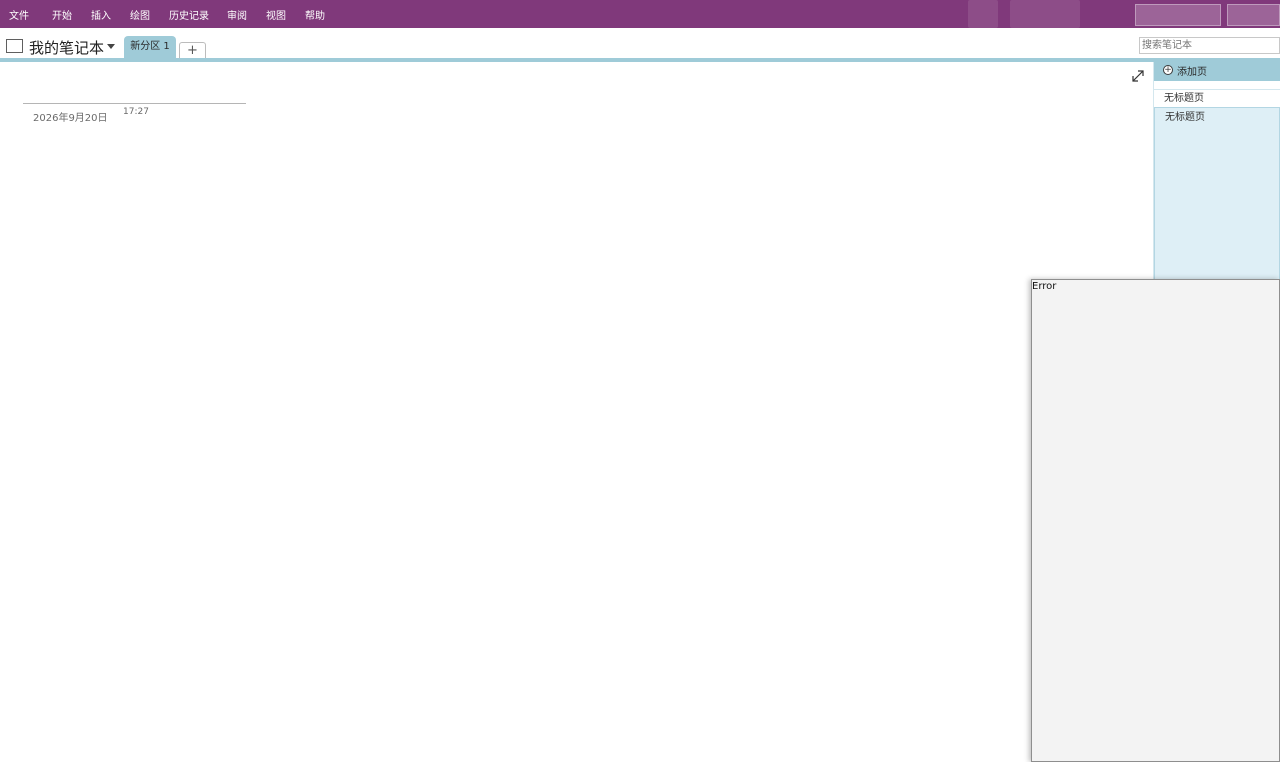 The height and width of the screenshot is (762, 1280). Describe the element at coordinates (101, 14) in the screenshot. I see `menu-insert: 插入` at that location.